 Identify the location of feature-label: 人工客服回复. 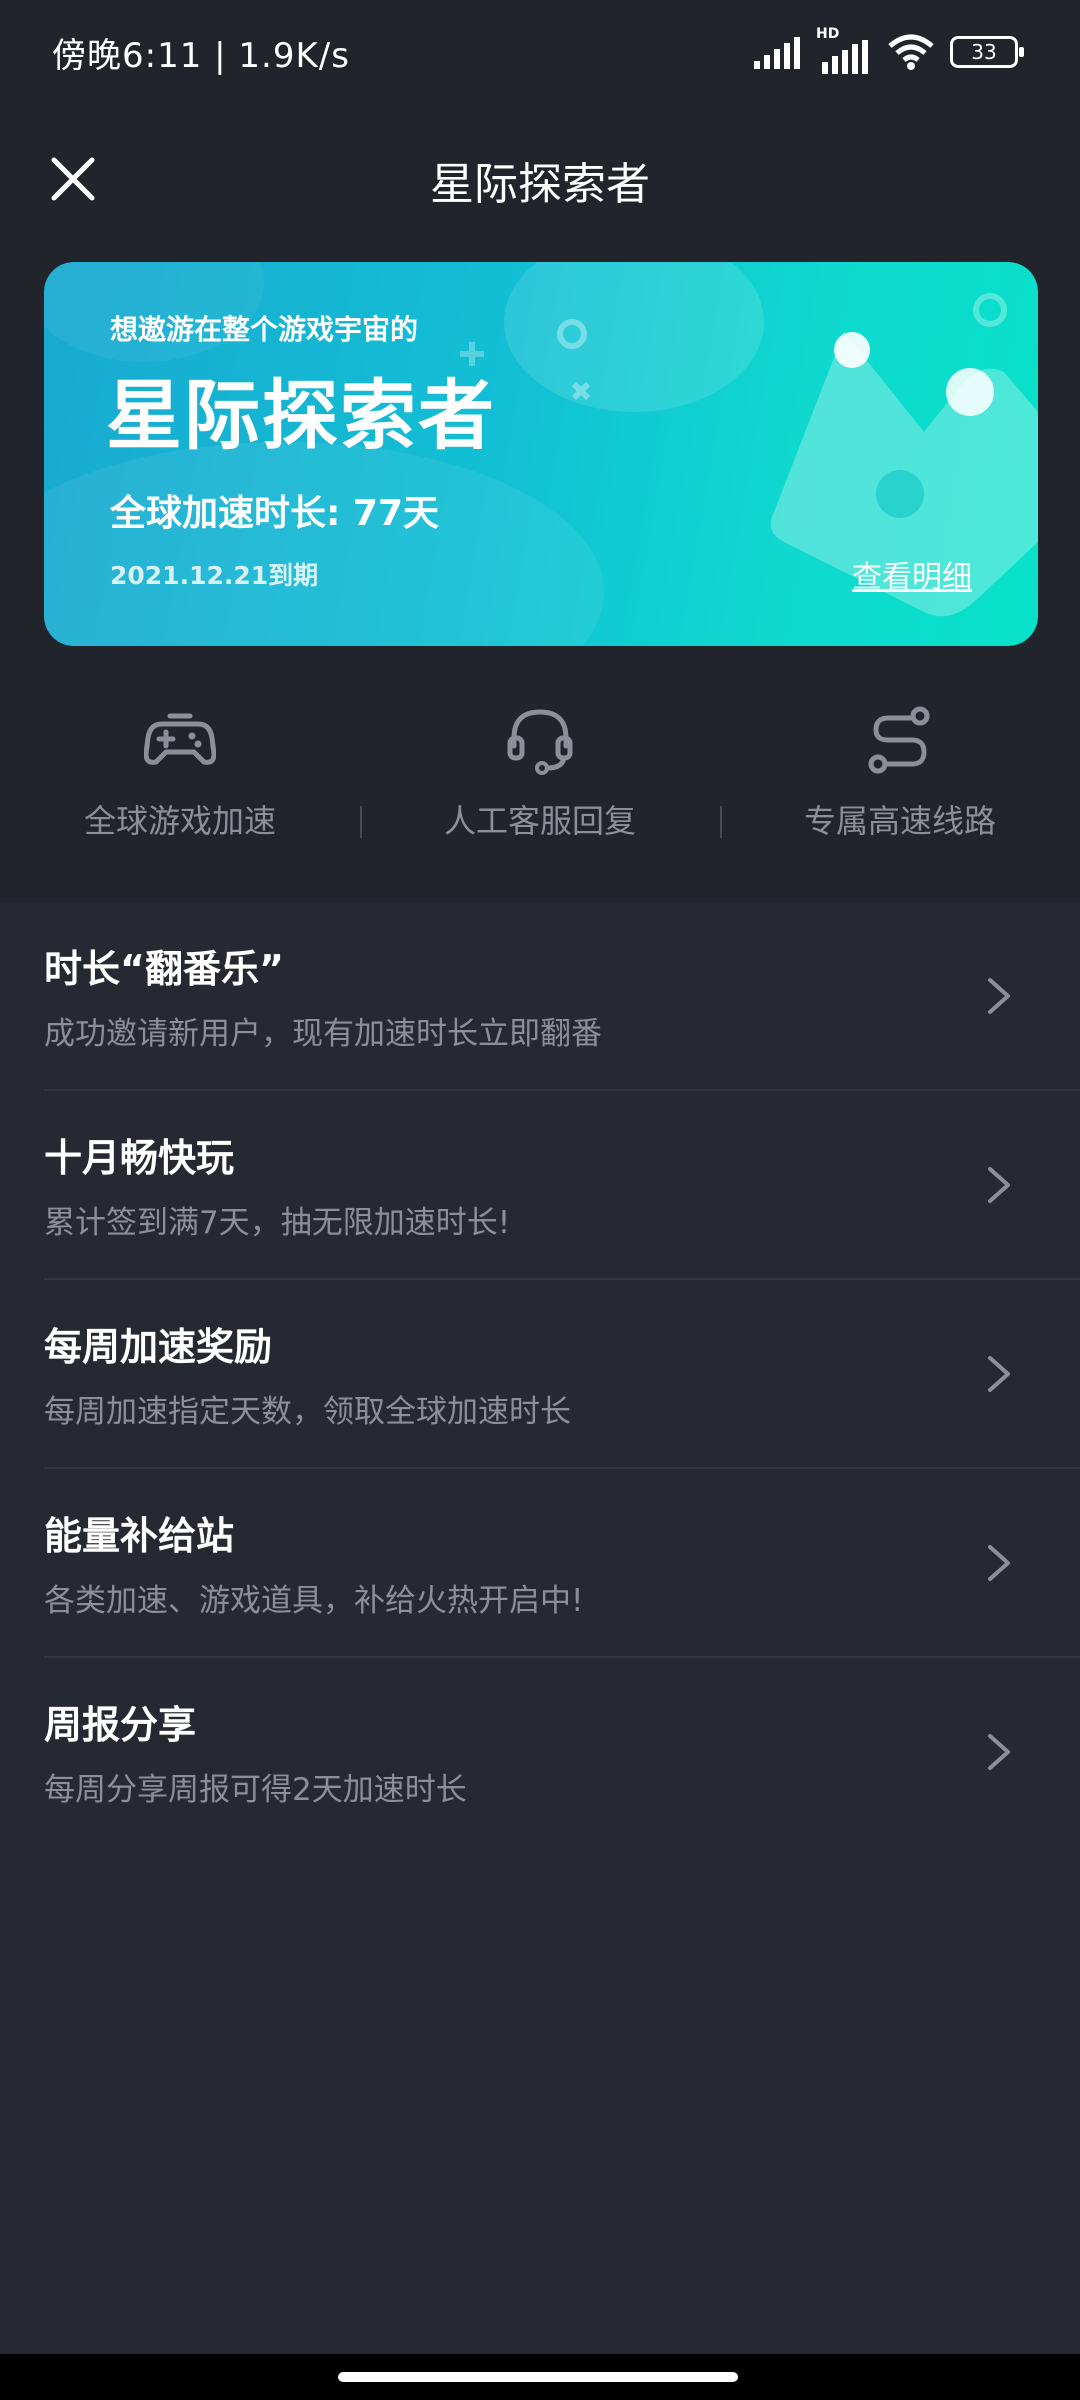
(539, 821).